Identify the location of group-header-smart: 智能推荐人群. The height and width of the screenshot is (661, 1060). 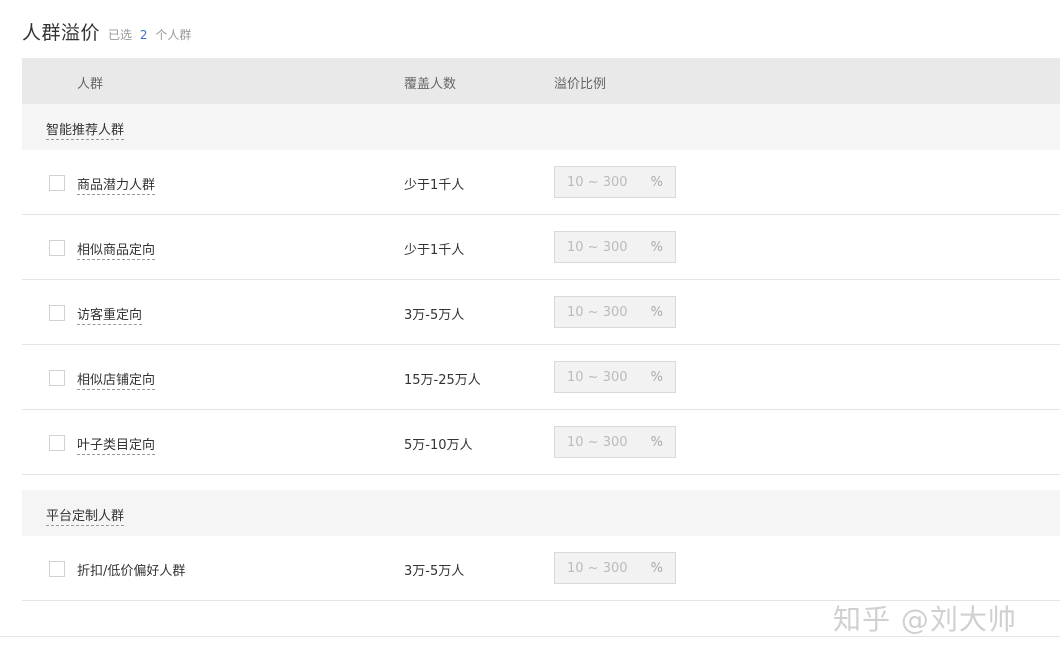
(541, 127).